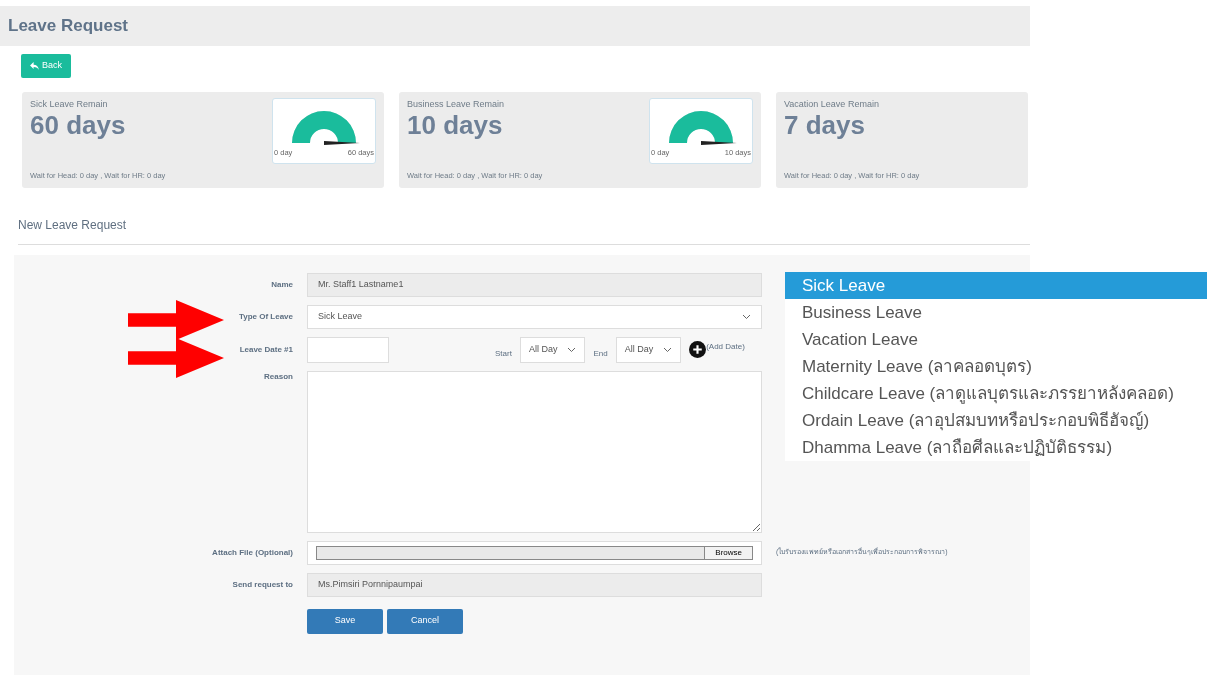 The height and width of the screenshot is (675, 1213). Describe the element at coordinates (534, 552) in the screenshot. I see `file-input: Browse` at that location.